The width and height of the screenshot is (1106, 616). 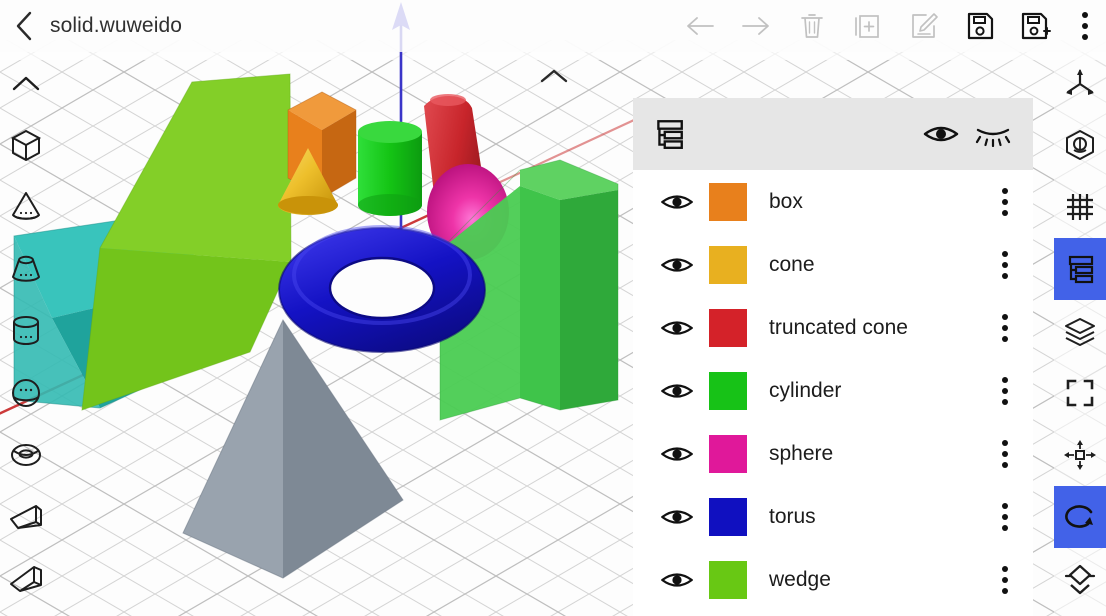 What do you see at coordinates (833, 201) in the screenshot?
I see `list-item: box` at bounding box center [833, 201].